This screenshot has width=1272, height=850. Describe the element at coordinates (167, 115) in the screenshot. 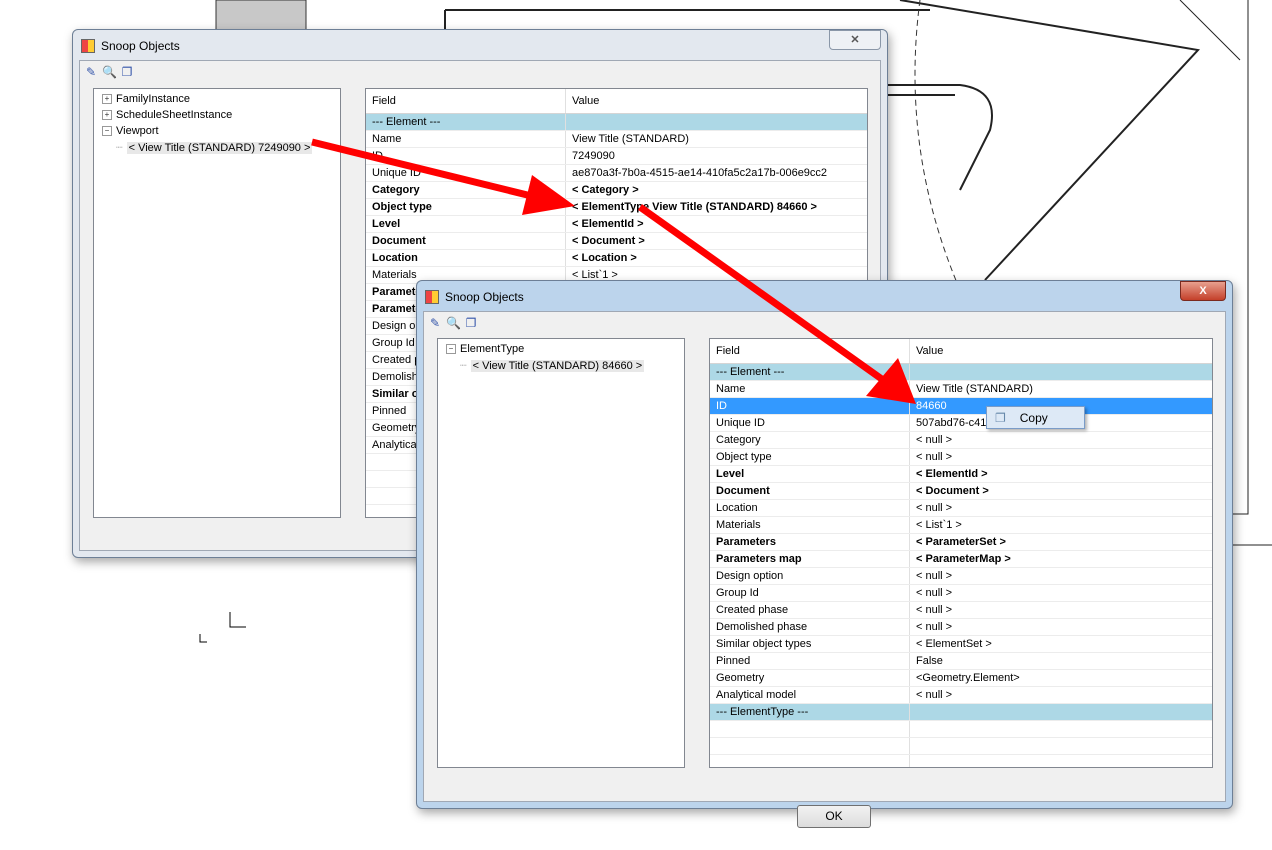

I see `tree-item: + ScheduleSheetInstance` at that location.